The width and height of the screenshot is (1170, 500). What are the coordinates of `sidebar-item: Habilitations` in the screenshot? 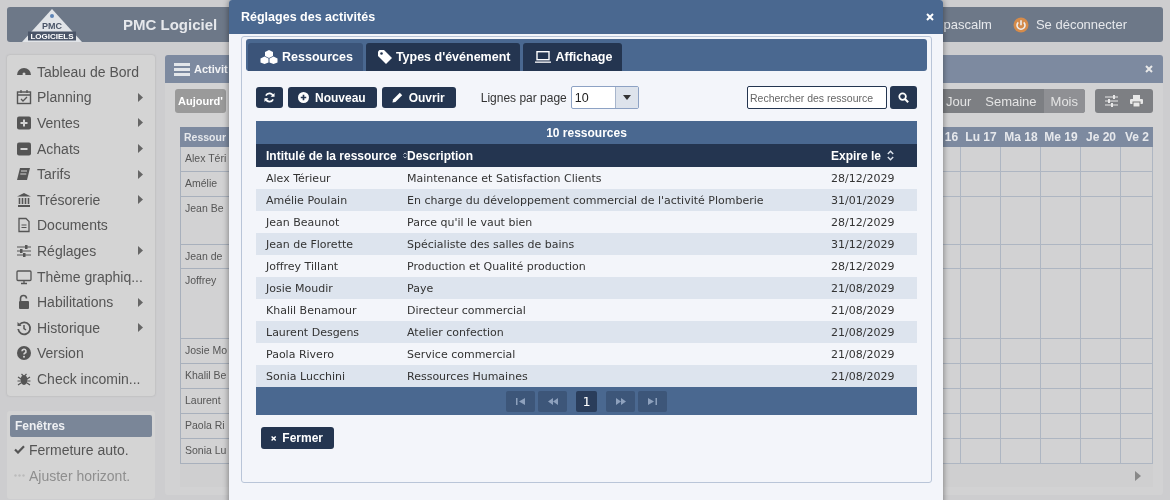 It's located at (85, 302).